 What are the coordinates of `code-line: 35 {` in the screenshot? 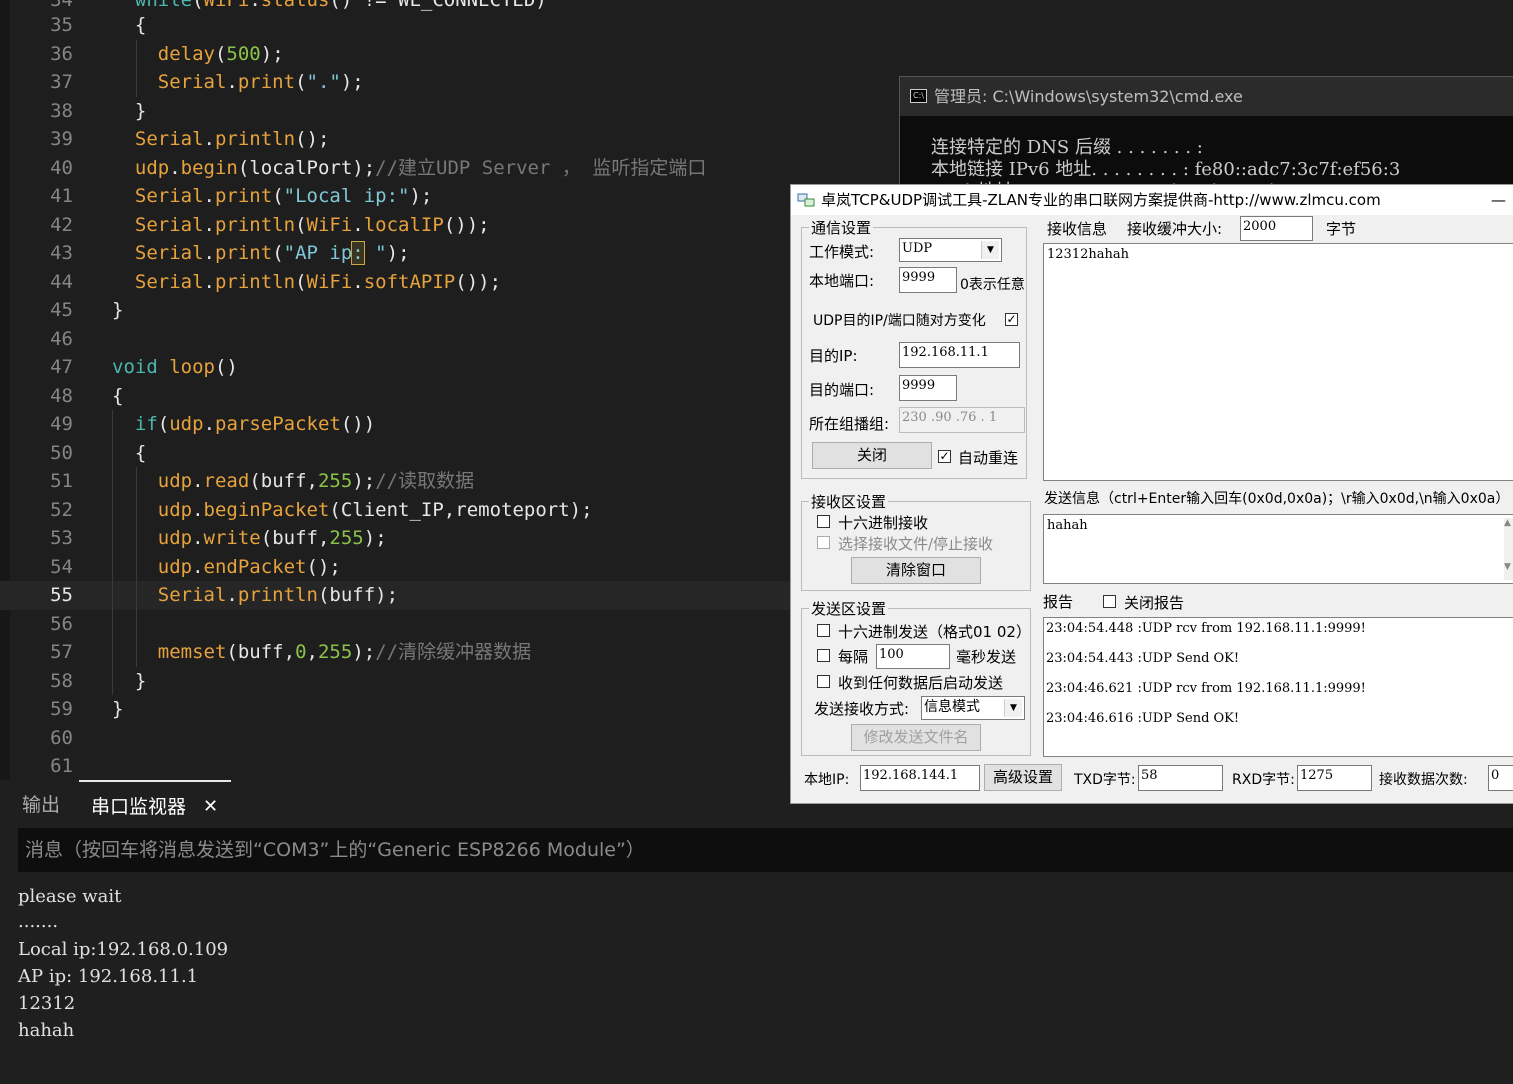 It's located at (756, 25).